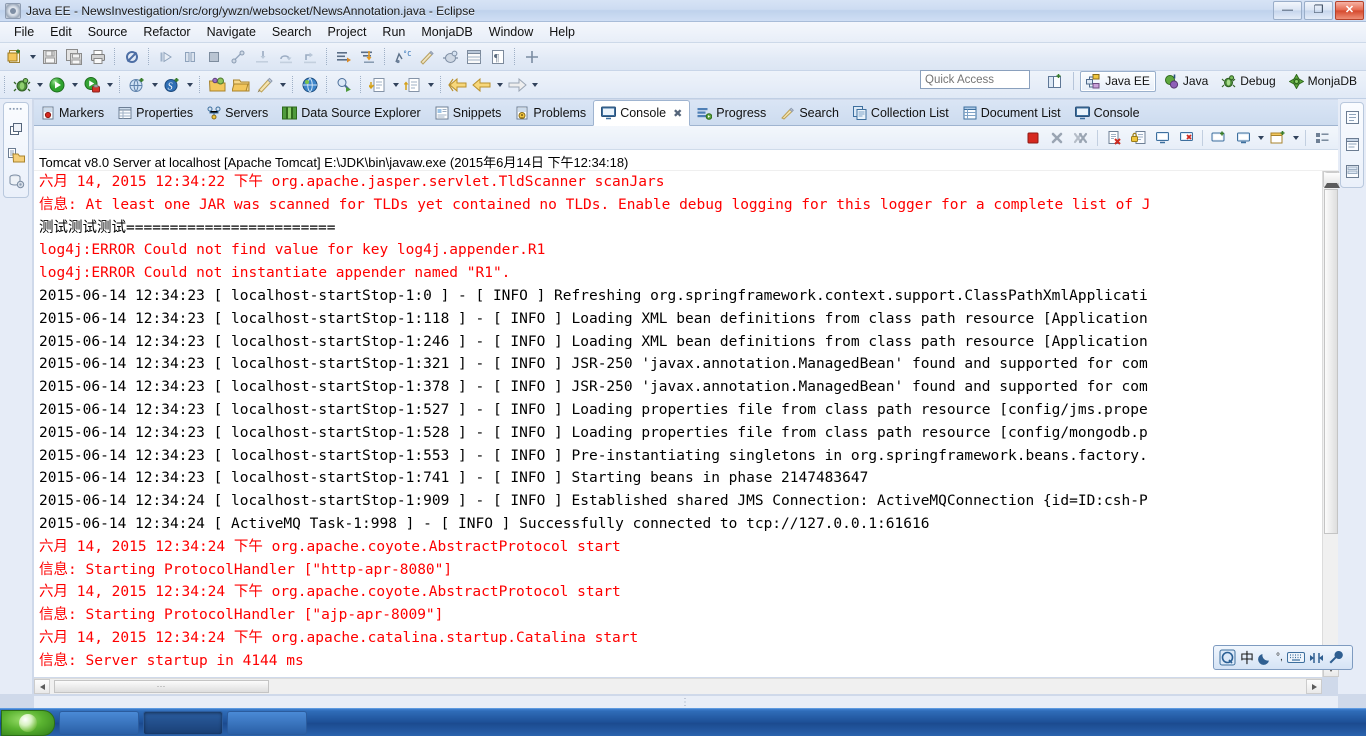 The height and width of the screenshot is (736, 1366). What do you see at coordinates (190, 57) in the screenshot?
I see `suspend-icon` at bounding box center [190, 57].